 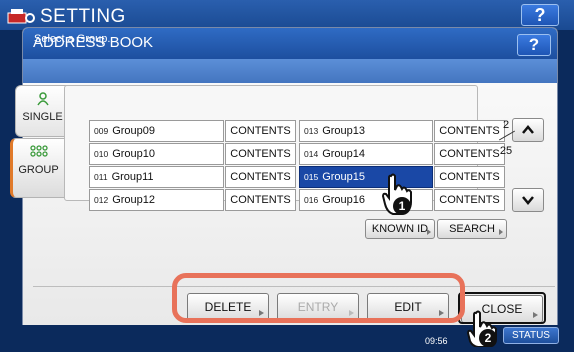 What do you see at coordinates (260, 154) in the screenshot?
I see `contents-button-group10: CONTENTS` at bounding box center [260, 154].